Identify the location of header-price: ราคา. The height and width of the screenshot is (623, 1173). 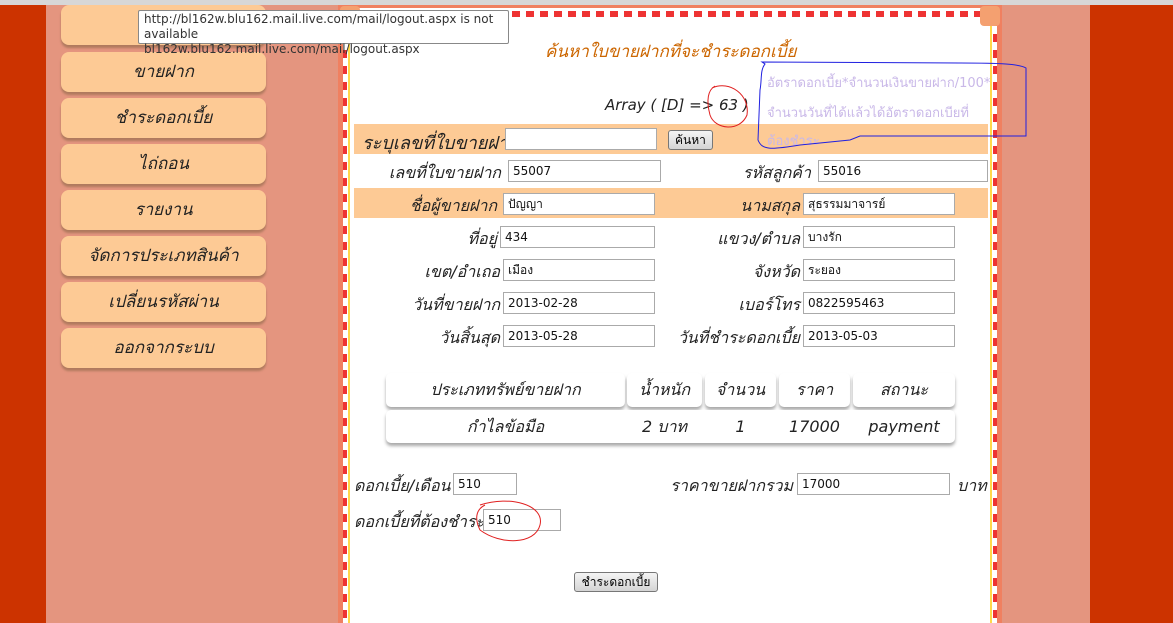
(814, 390).